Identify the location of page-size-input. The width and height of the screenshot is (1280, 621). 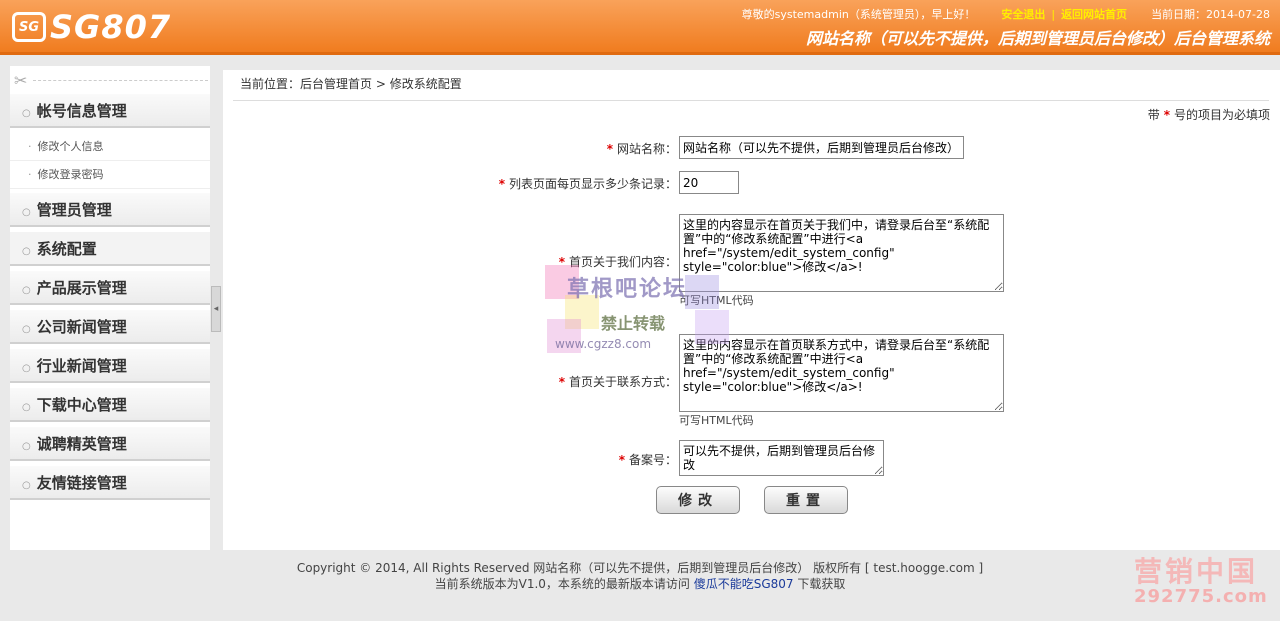
(709, 182).